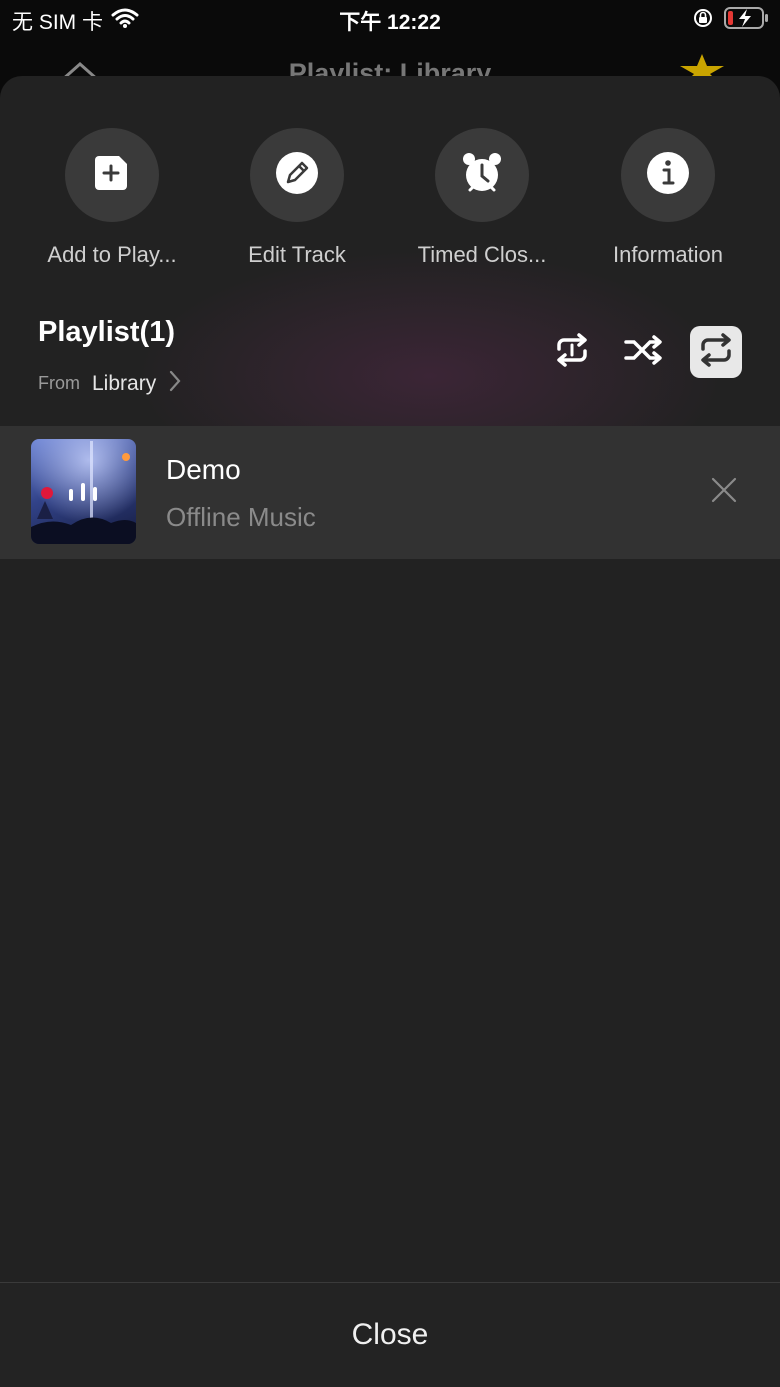 The image size is (780, 1387). I want to click on playlist-source: From Library, so click(110, 383).